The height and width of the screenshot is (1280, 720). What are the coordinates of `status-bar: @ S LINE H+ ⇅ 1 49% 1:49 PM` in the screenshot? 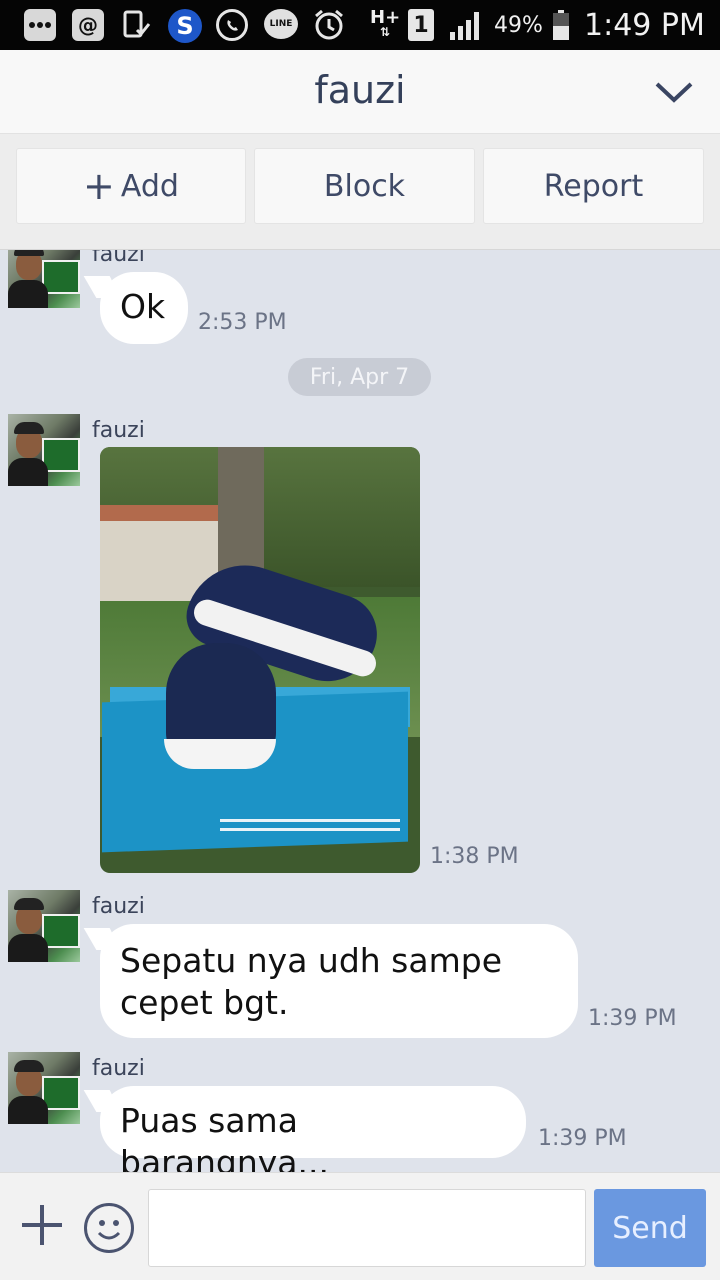 It's located at (360, 25).